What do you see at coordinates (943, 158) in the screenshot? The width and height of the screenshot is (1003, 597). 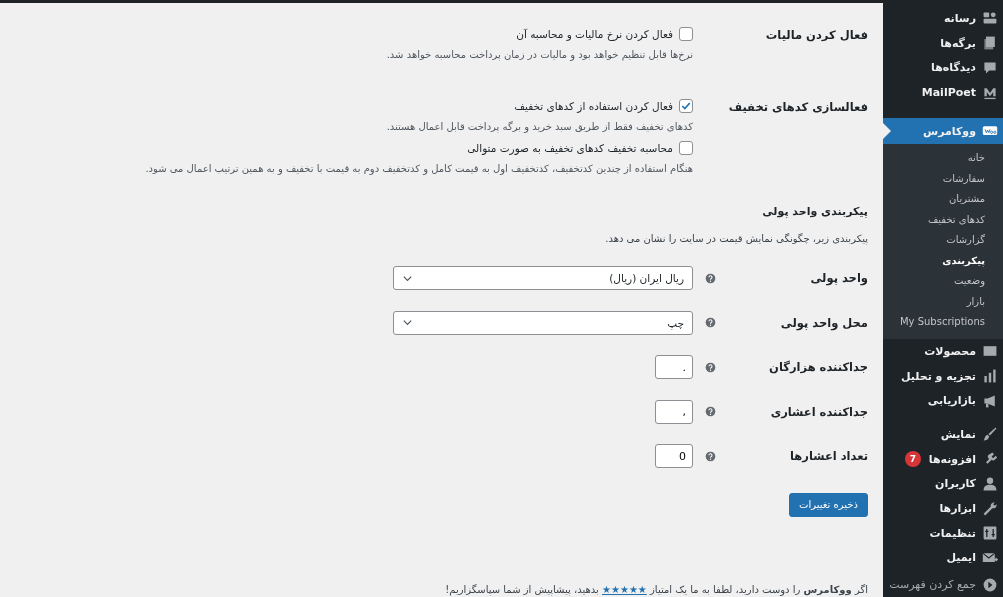 I see `submenu-item: خانه` at bounding box center [943, 158].